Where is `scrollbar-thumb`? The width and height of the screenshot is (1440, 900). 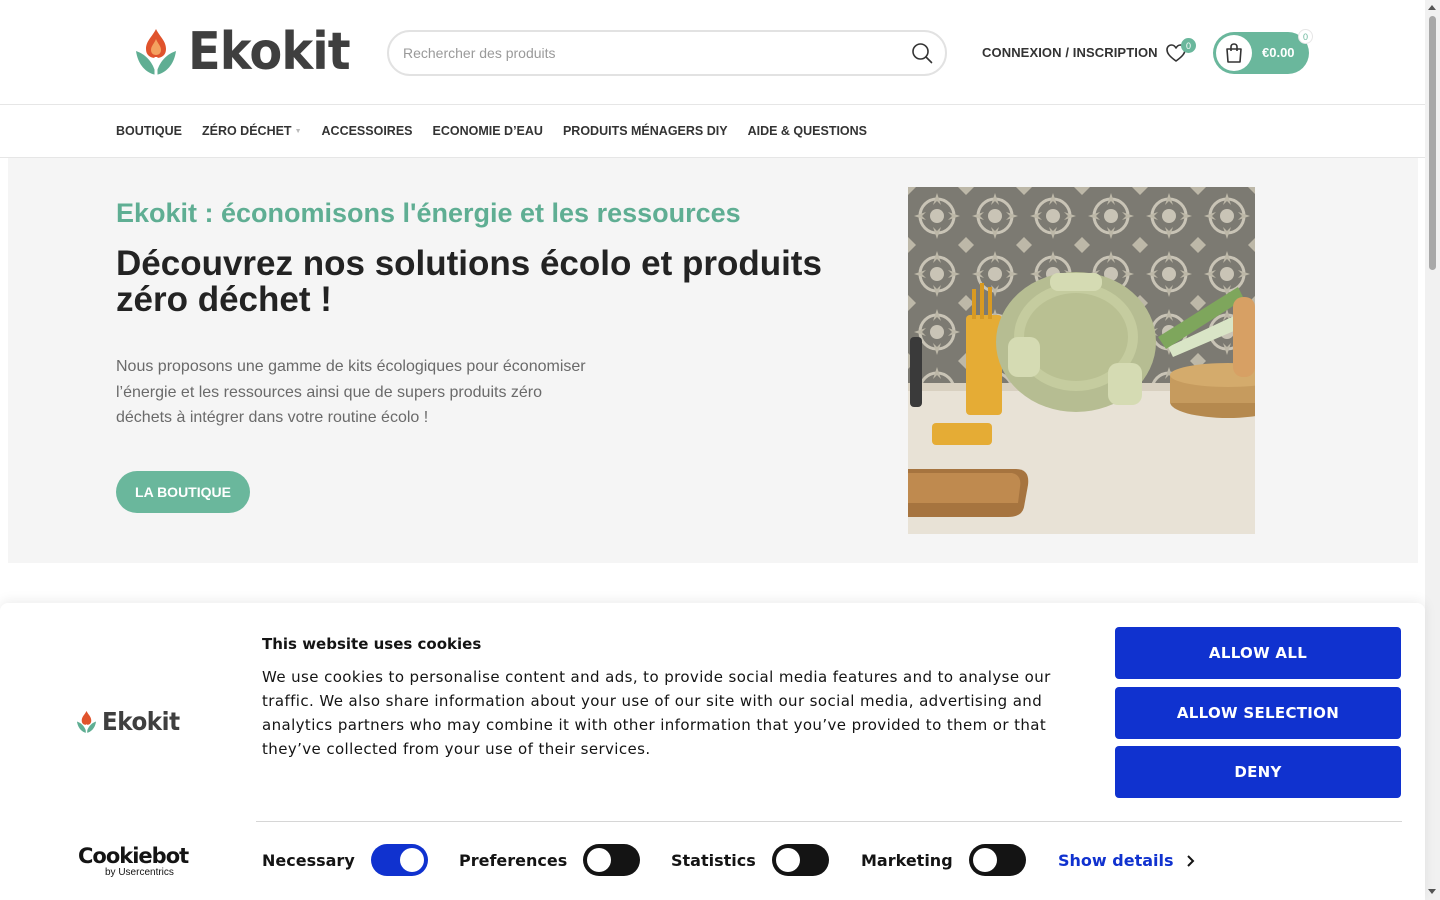
scrollbar-thumb is located at coordinates (1432, 143).